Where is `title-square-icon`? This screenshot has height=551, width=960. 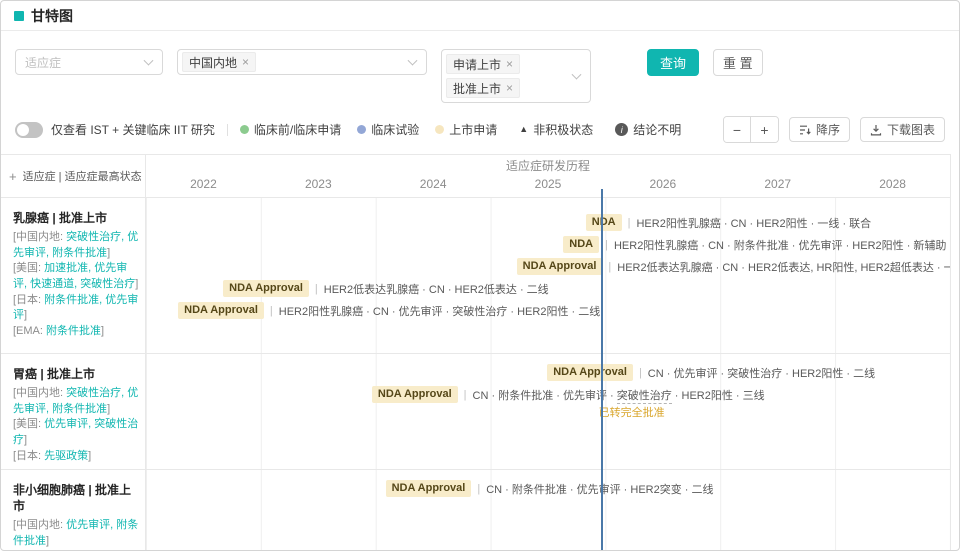
title-square-icon is located at coordinates (19, 15).